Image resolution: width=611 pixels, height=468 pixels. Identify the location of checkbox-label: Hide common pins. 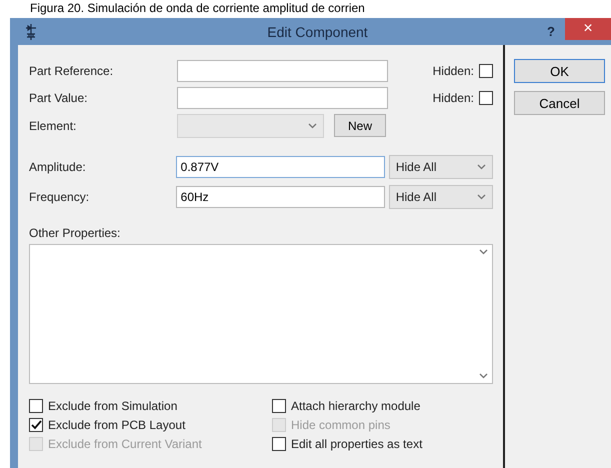
(340, 425).